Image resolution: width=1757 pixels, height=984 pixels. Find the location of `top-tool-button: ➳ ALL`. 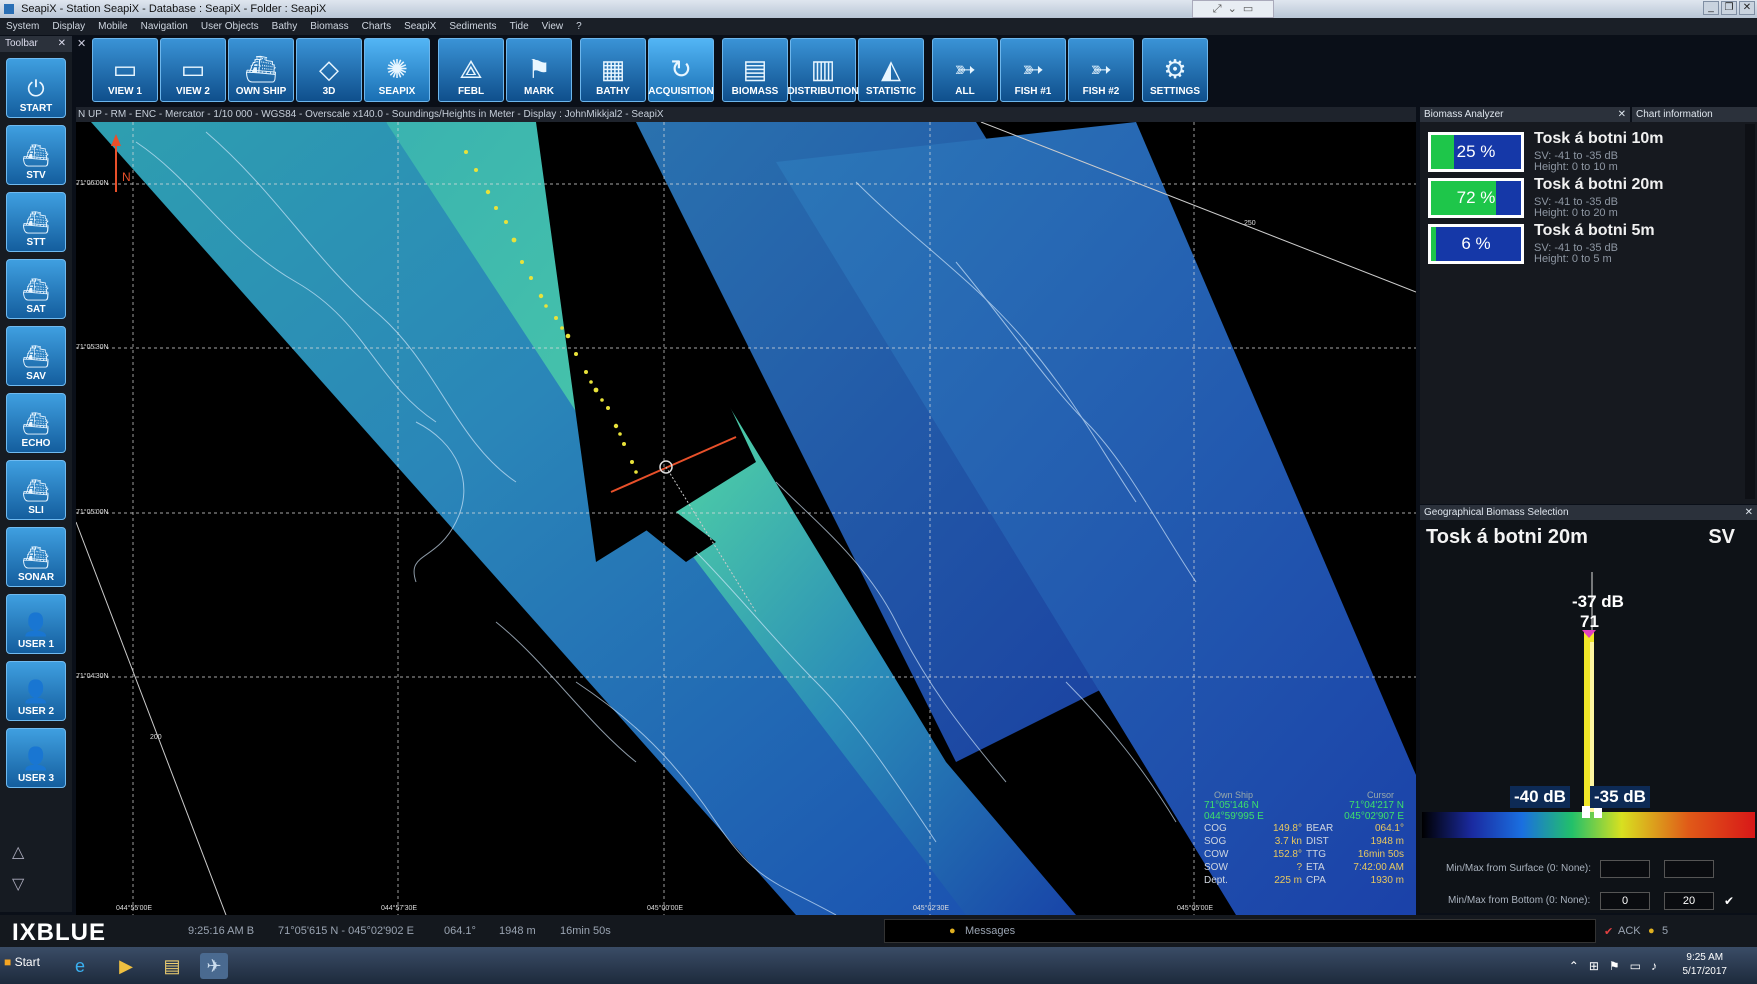

top-tool-button: ➳ ALL is located at coordinates (965, 70).